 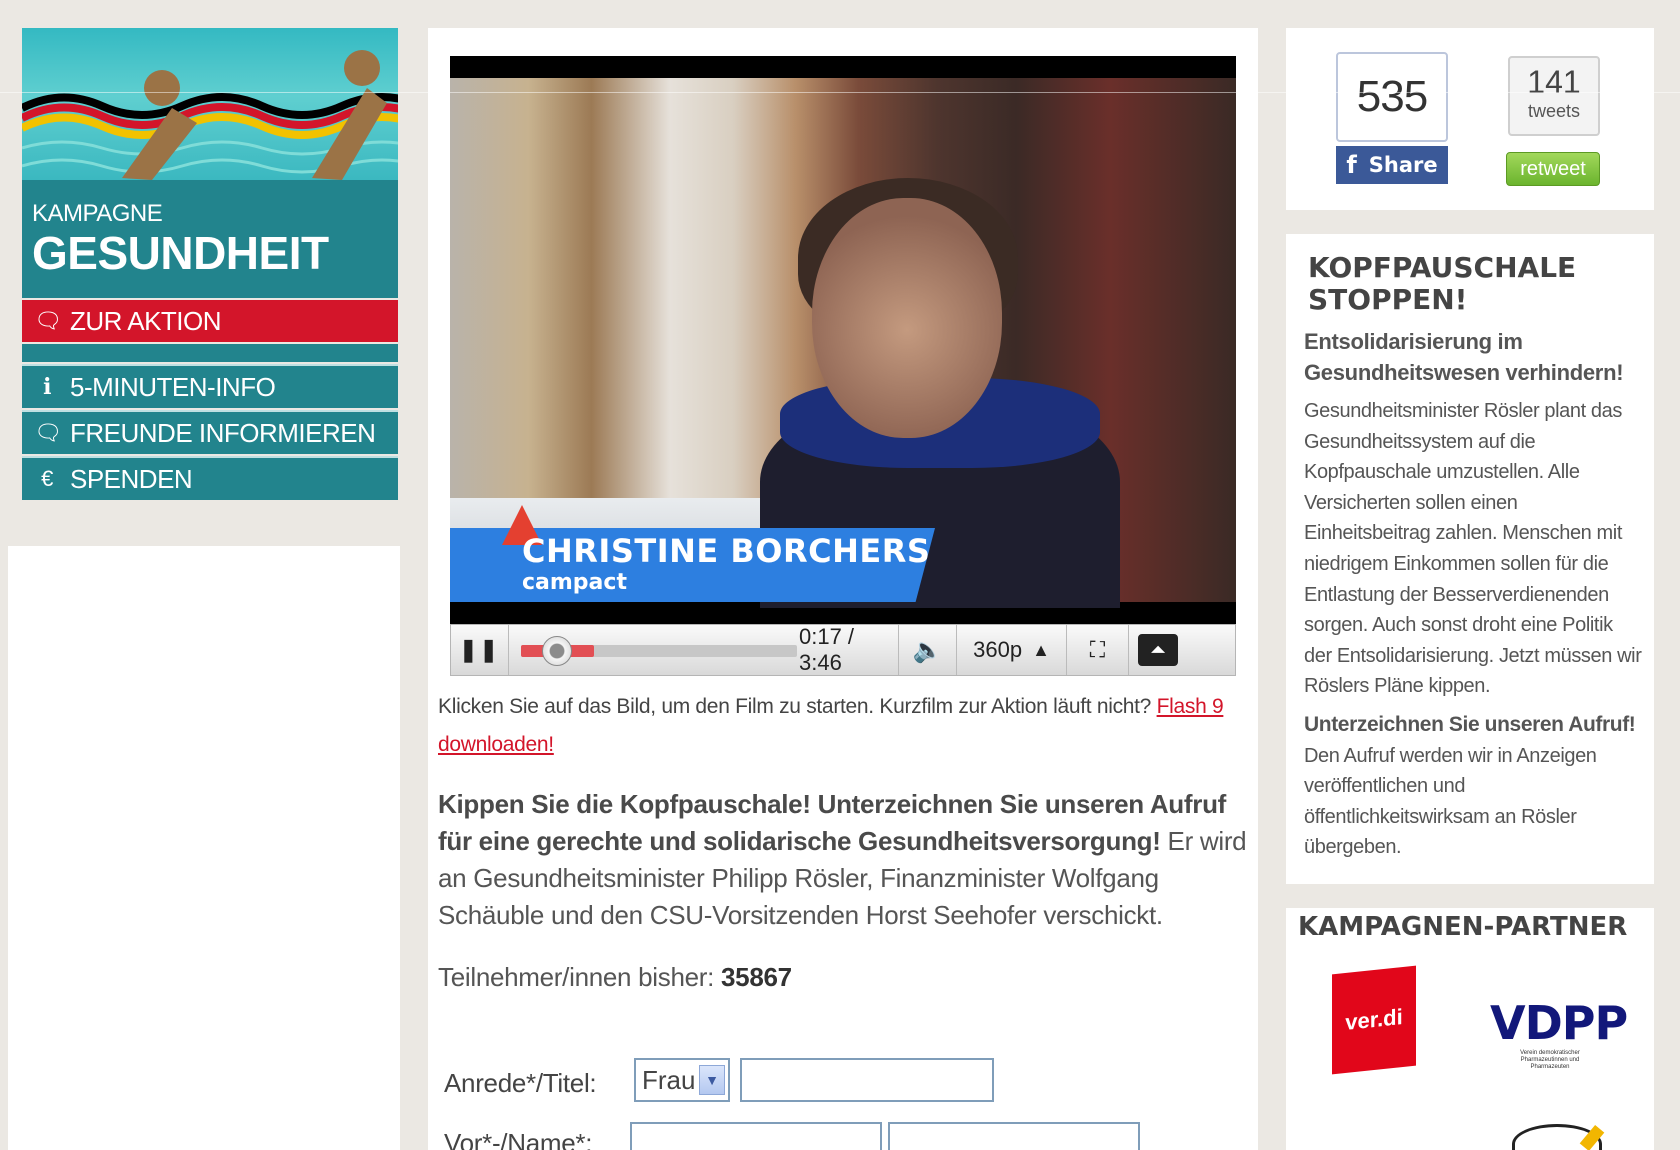 I want to click on left-blank-area, so click(x=204, y=848).